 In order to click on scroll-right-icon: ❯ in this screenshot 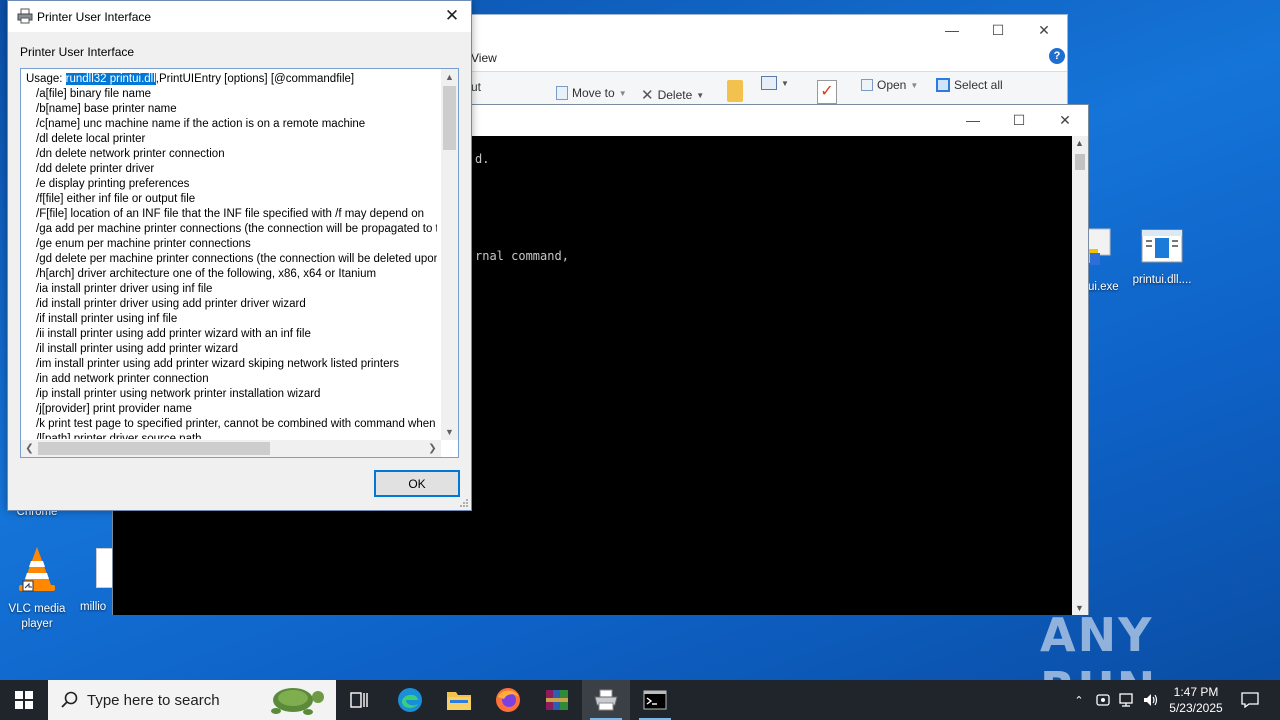, I will do `click(432, 448)`.